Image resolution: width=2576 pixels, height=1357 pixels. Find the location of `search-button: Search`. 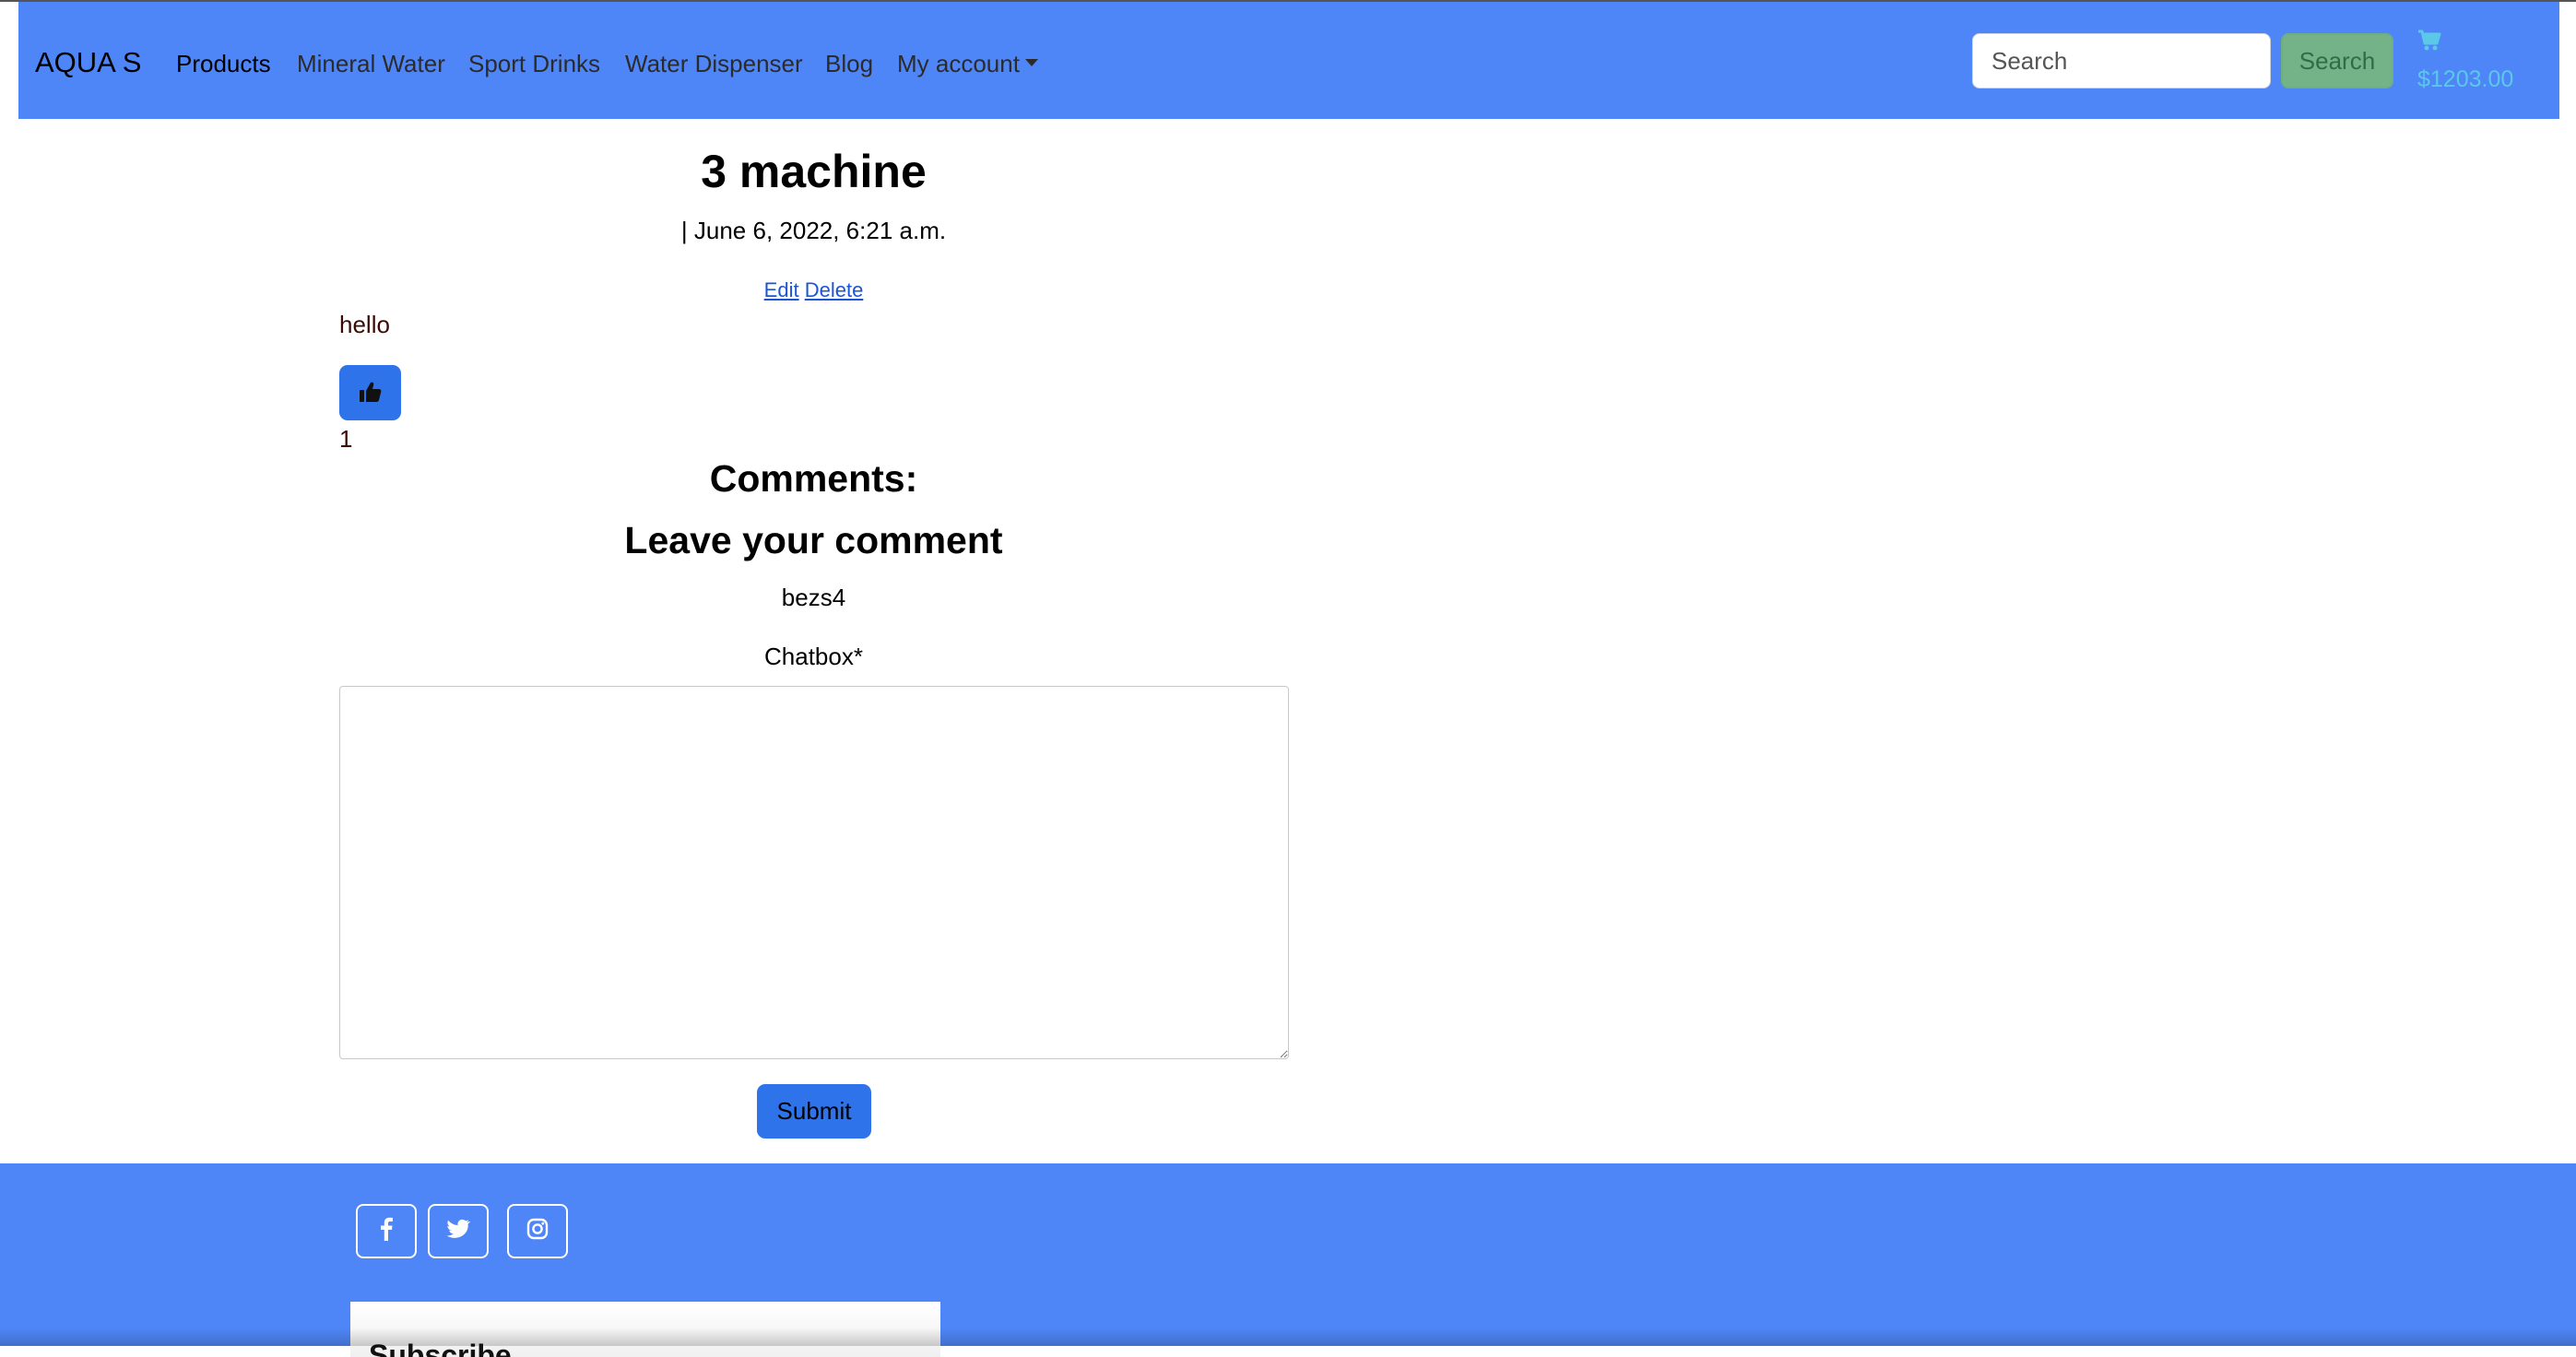

search-button: Search is located at coordinates (2337, 60).